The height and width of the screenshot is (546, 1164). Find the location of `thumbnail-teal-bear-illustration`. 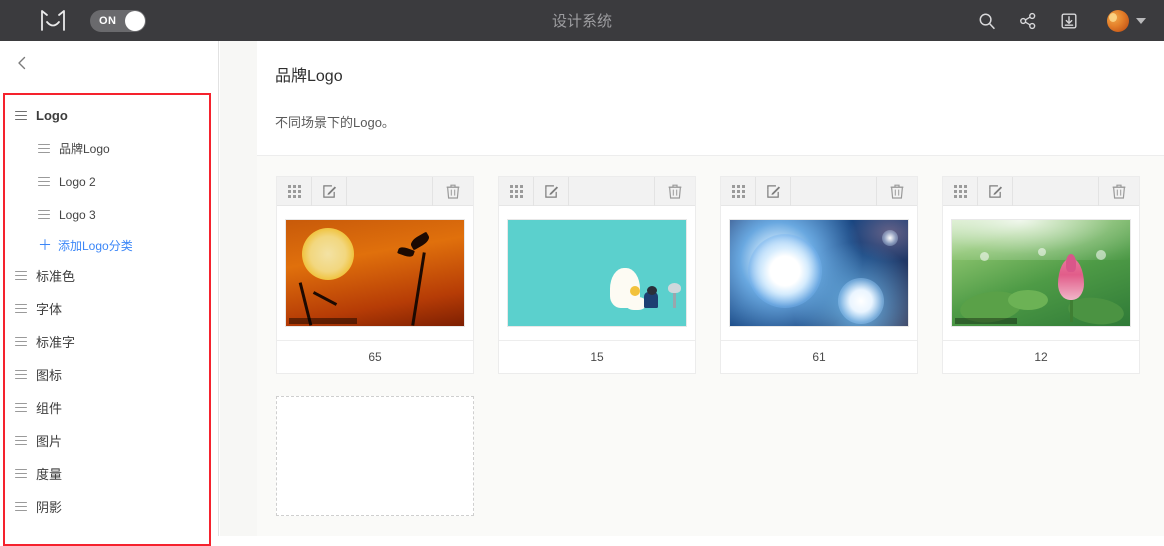

thumbnail-teal-bear-illustration is located at coordinates (597, 273).